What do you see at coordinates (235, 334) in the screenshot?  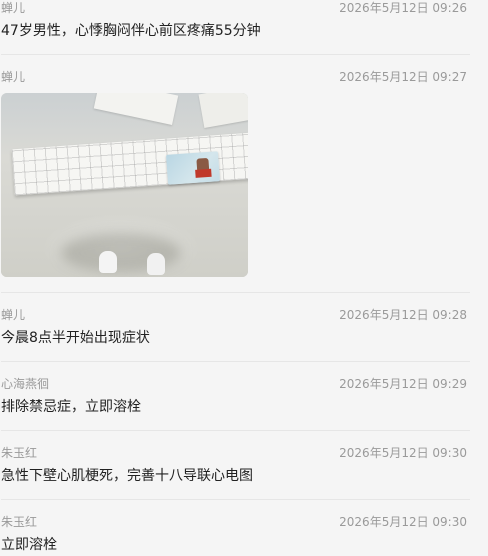 I see `chat-message: 蝉儿 2026年5月12日 09:28 今晨8点半开始出现症状` at bounding box center [235, 334].